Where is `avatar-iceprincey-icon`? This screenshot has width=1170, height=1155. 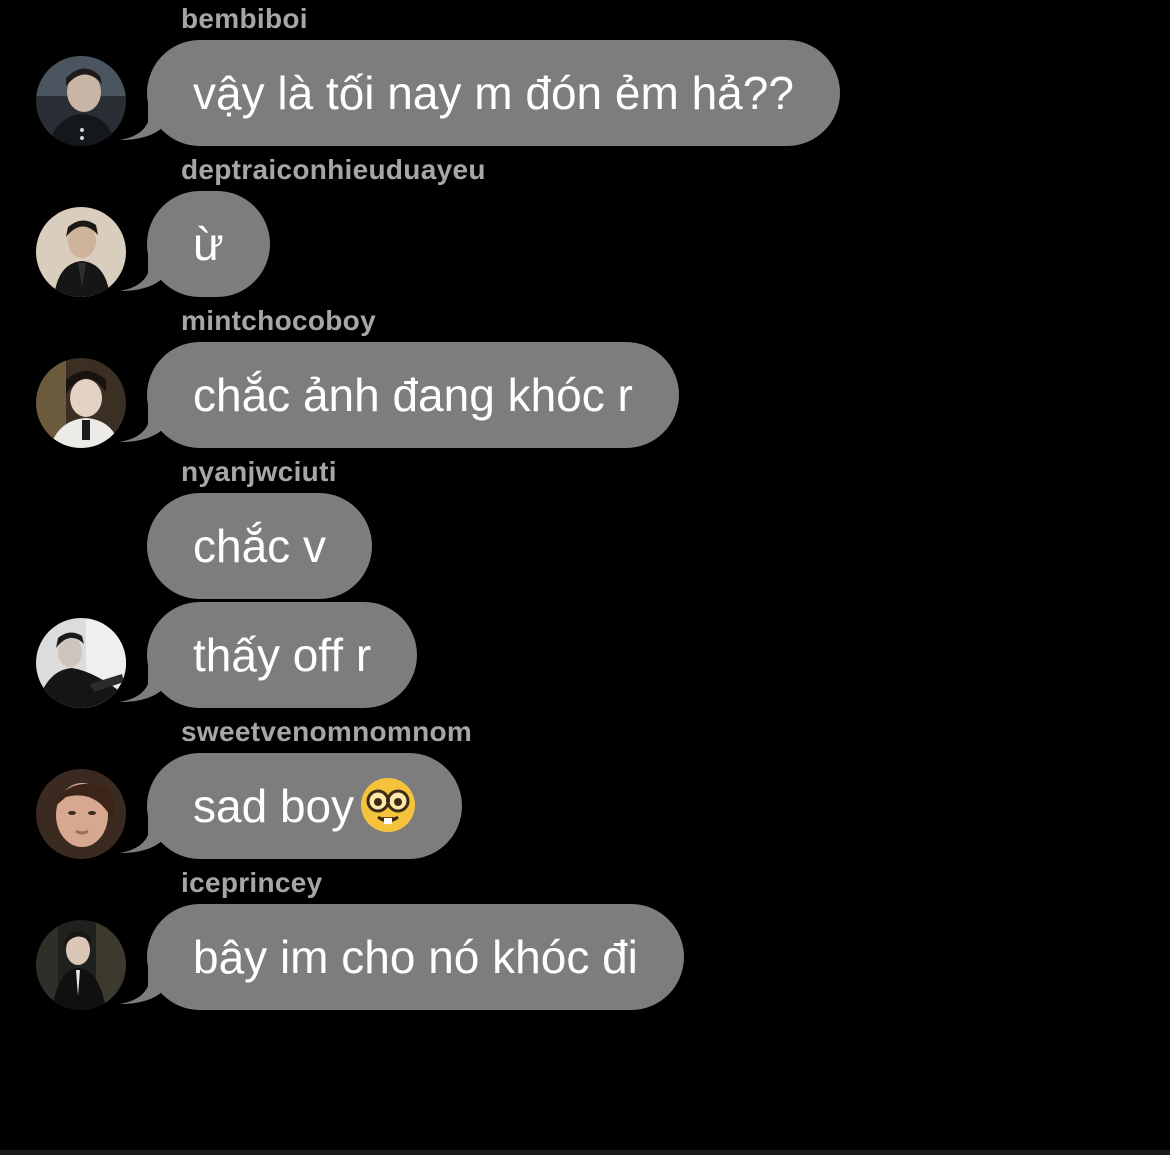 avatar-iceprincey-icon is located at coordinates (81, 965).